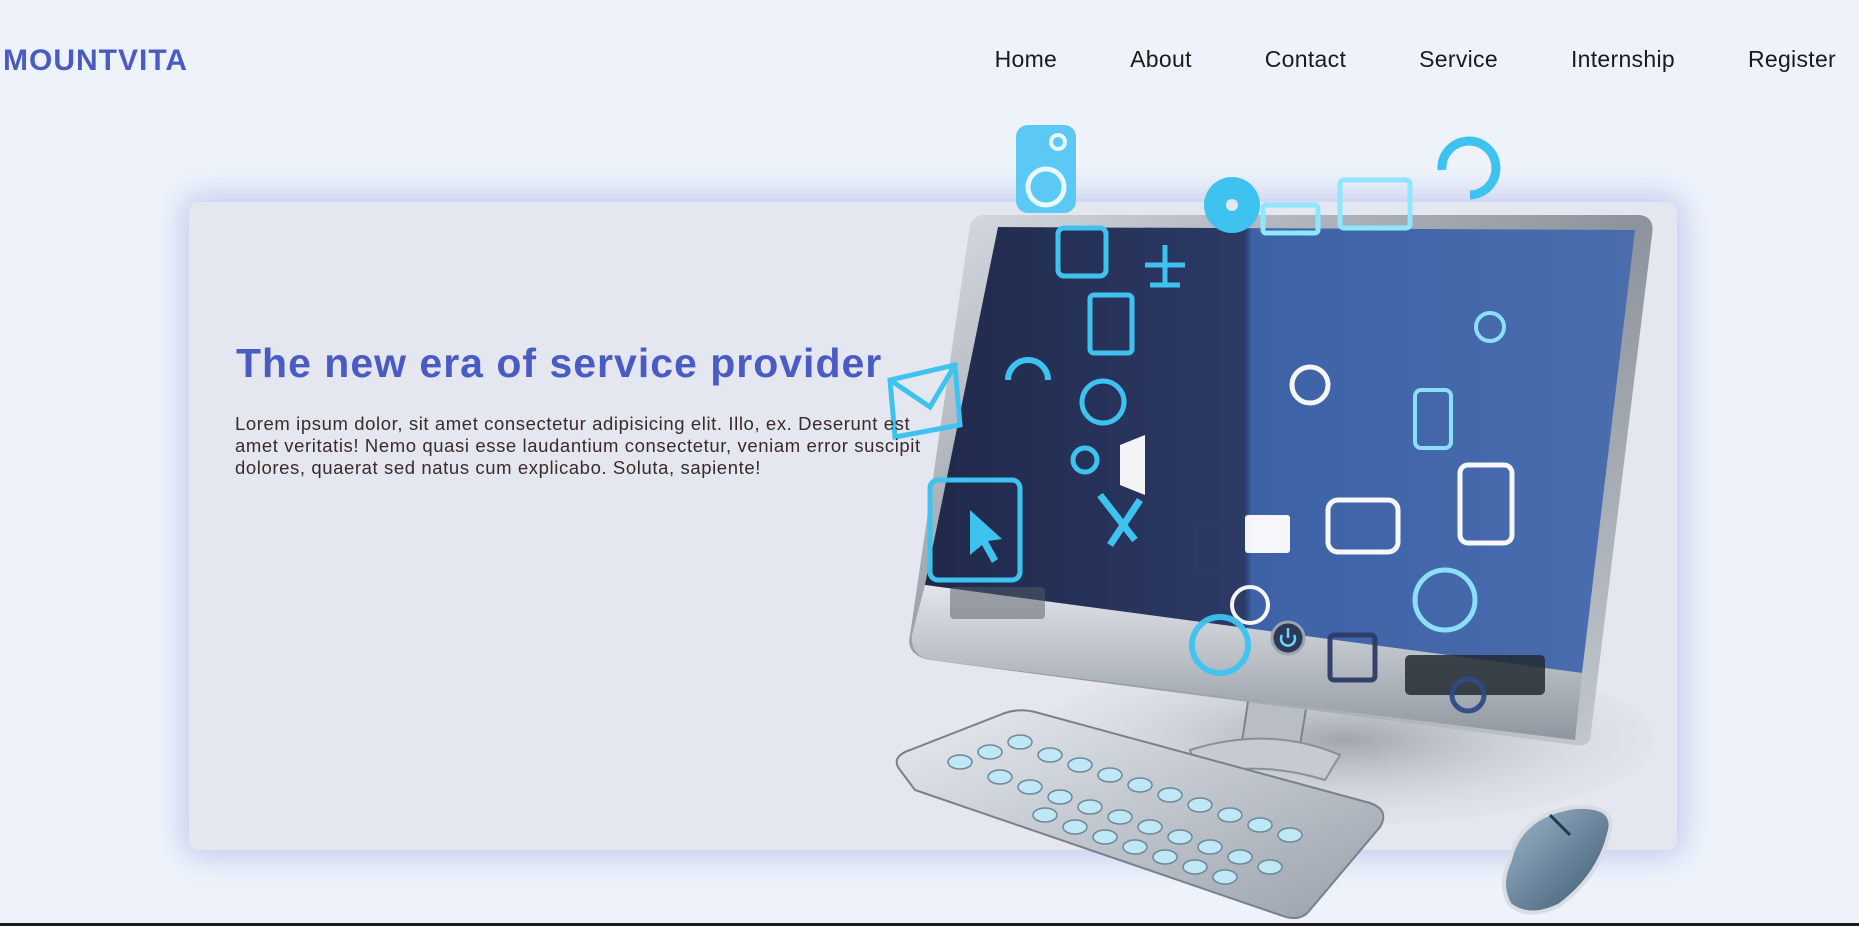 The image size is (1859, 926). Describe the element at coordinates (1305, 59) in the screenshot. I see `nav-link-contact: Contact` at that location.